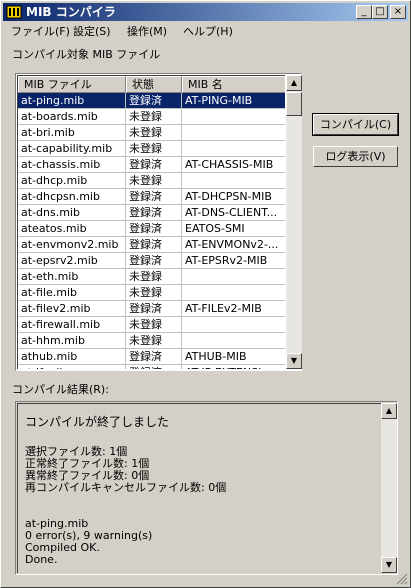 The image size is (411, 588). I want to click on table-row: at-dhcp.mib 未登録, so click(151, 181).